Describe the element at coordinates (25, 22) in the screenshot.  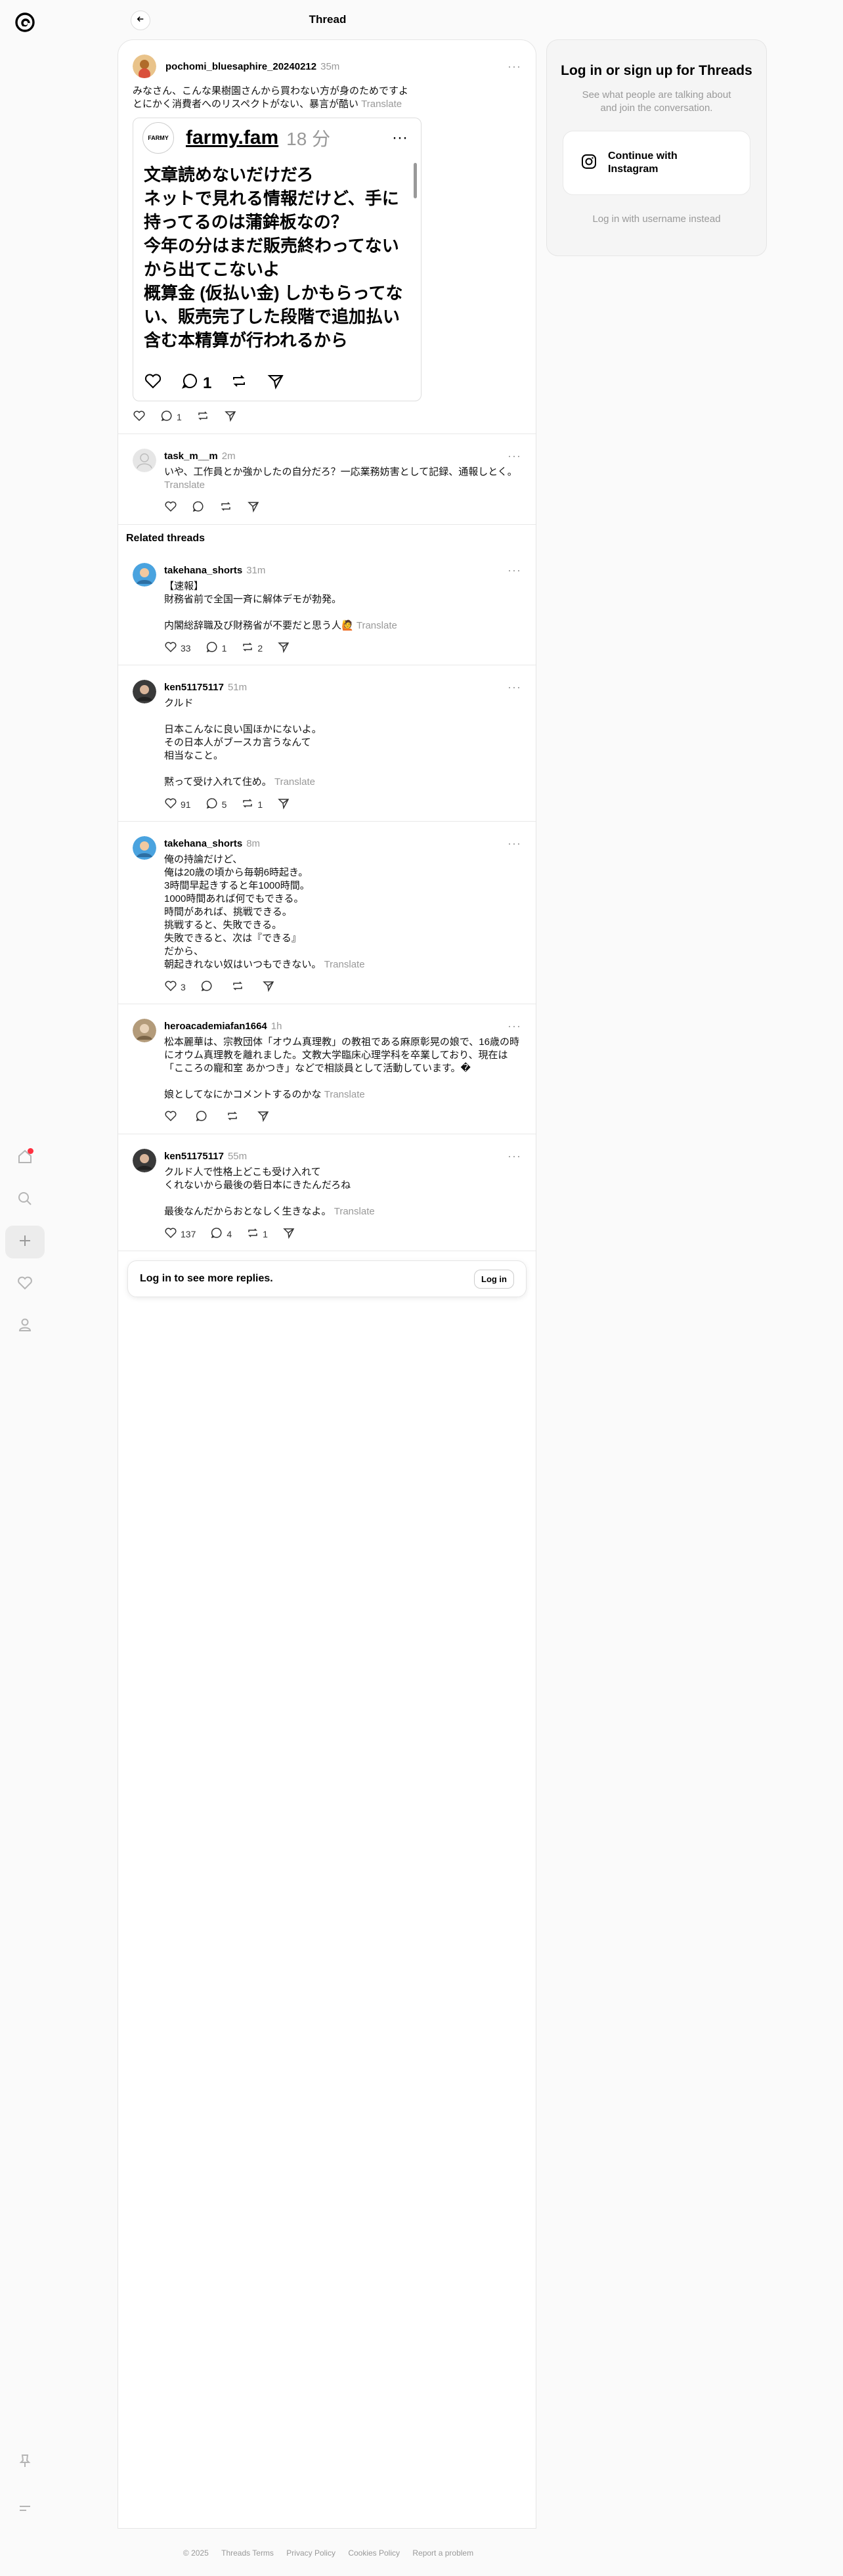
I see `threads-logo-icon` at that location.